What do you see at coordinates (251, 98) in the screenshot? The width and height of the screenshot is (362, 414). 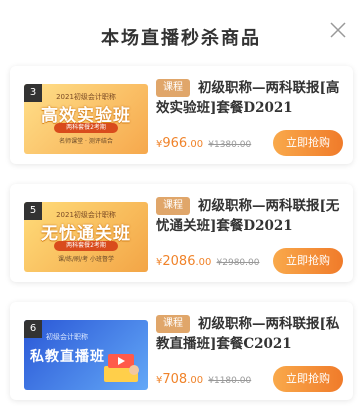 I see `product-name: 初级职称—两科联报[高效实验班]套餐D2021` at bounding box center [251, 98].